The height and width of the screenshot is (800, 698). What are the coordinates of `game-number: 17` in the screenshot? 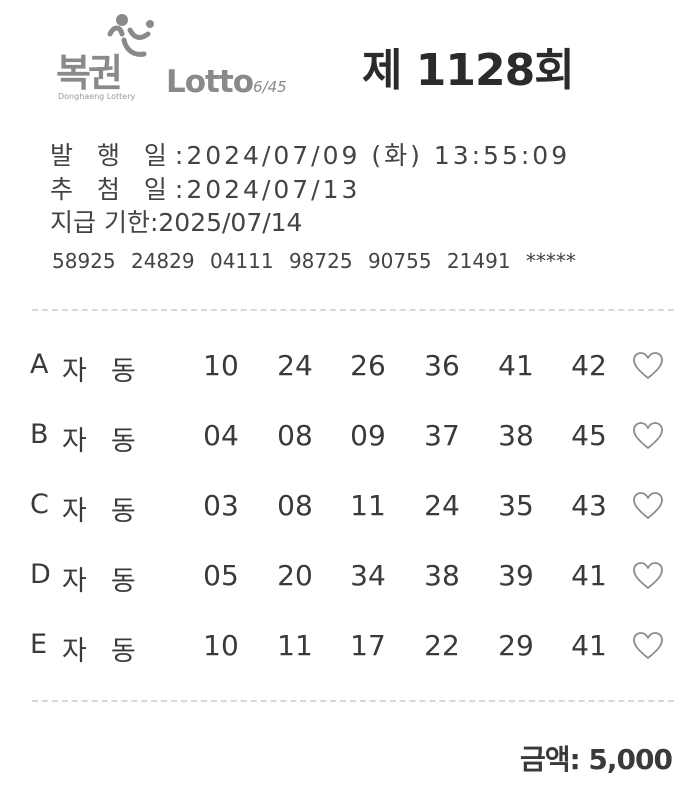 It's located at (368, 645).